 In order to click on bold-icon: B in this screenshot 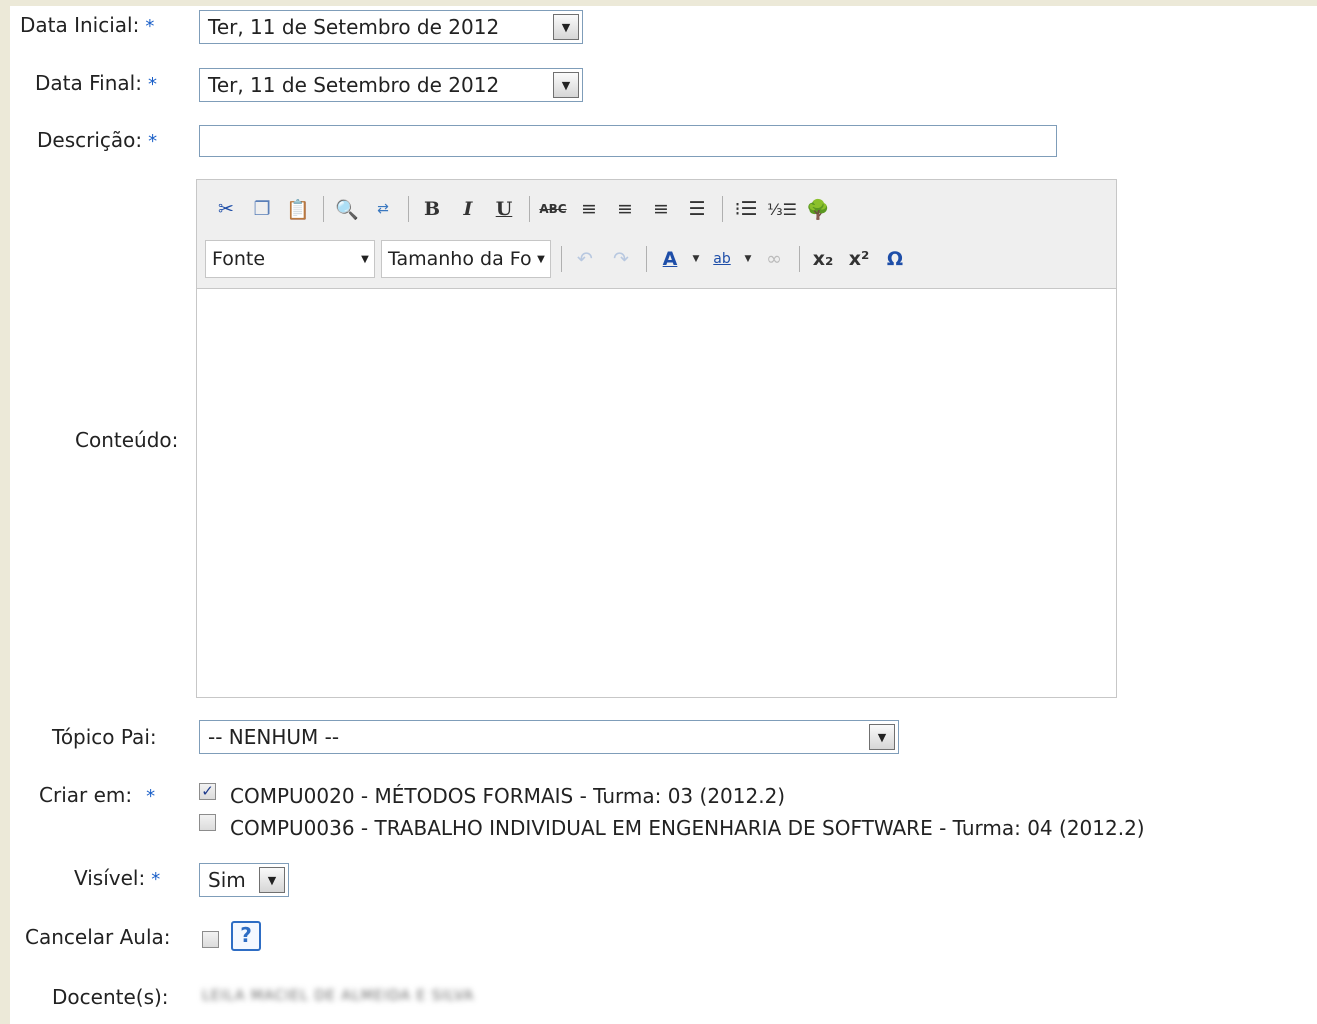, I will do `click(432, 209)`.